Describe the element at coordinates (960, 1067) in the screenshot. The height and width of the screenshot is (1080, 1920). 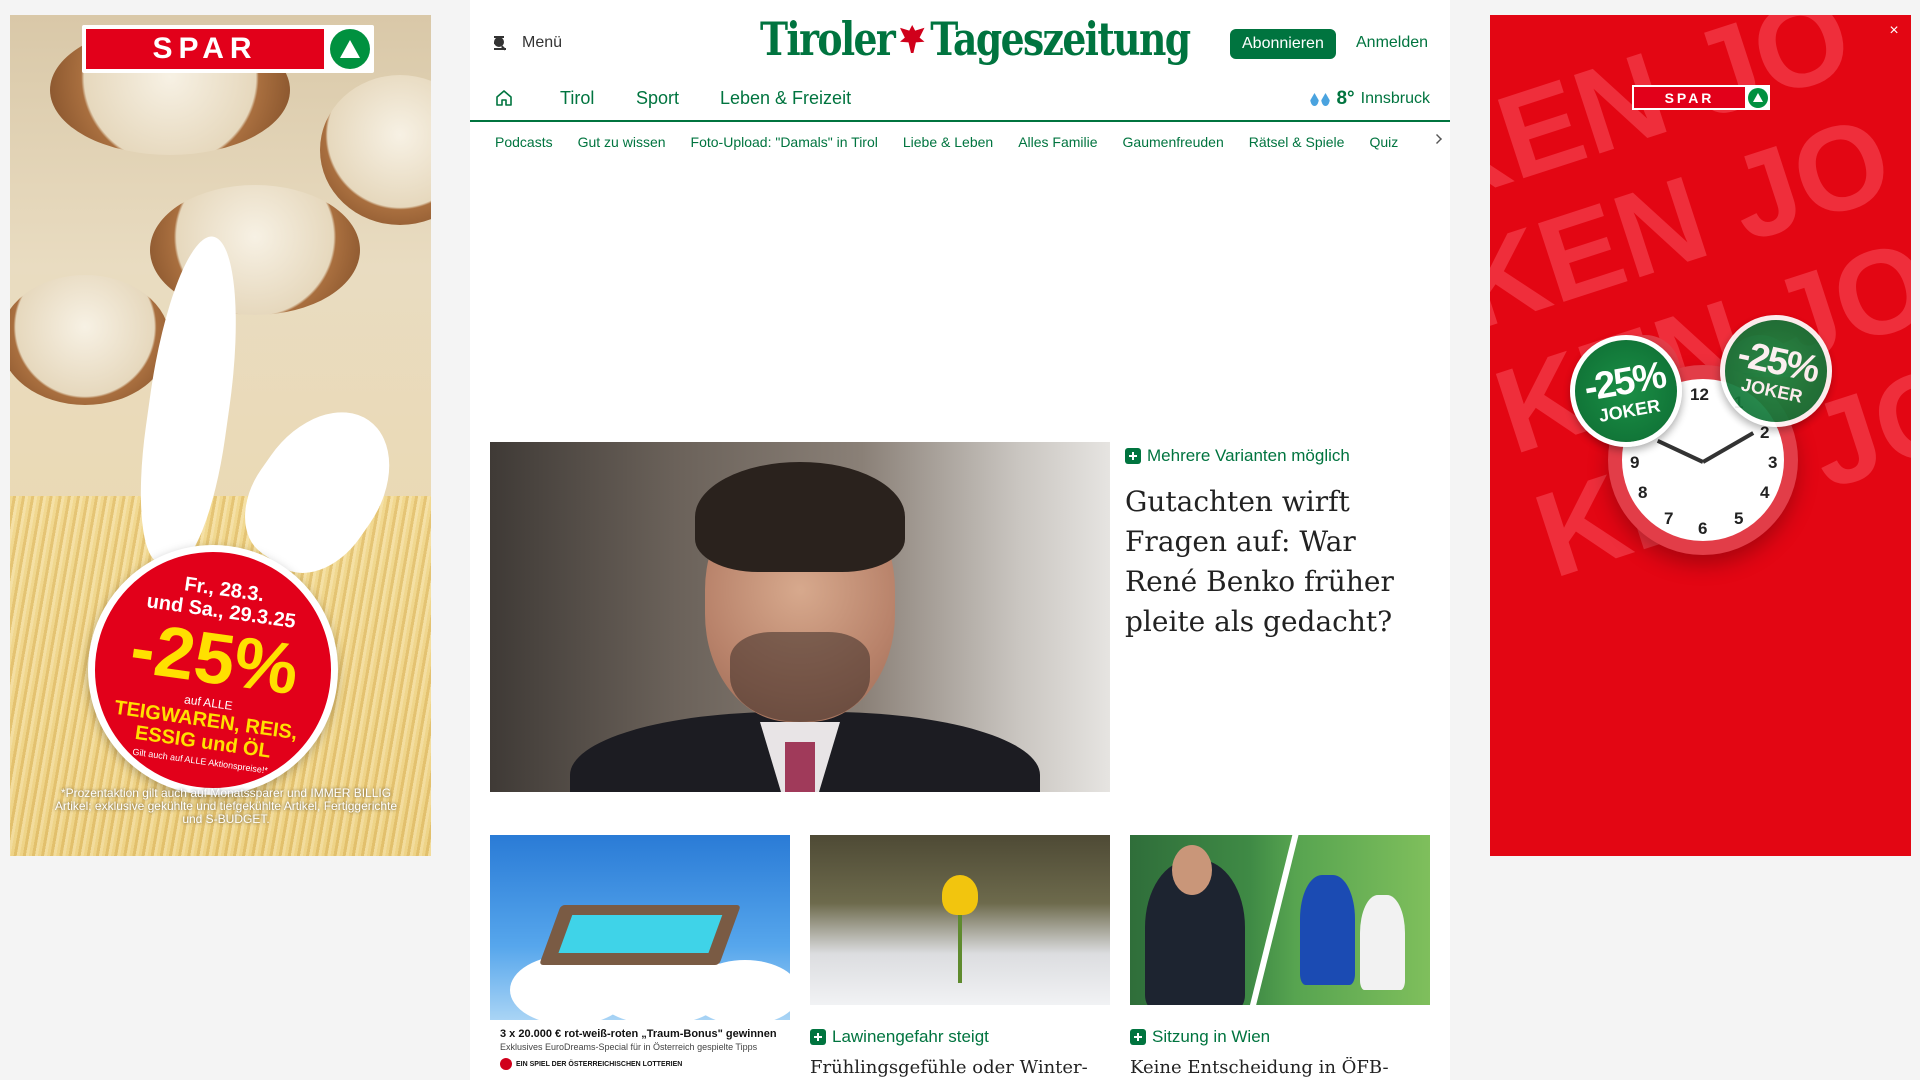
I see `article-title: Frühlingsgefühle oder Winter-` at that location.